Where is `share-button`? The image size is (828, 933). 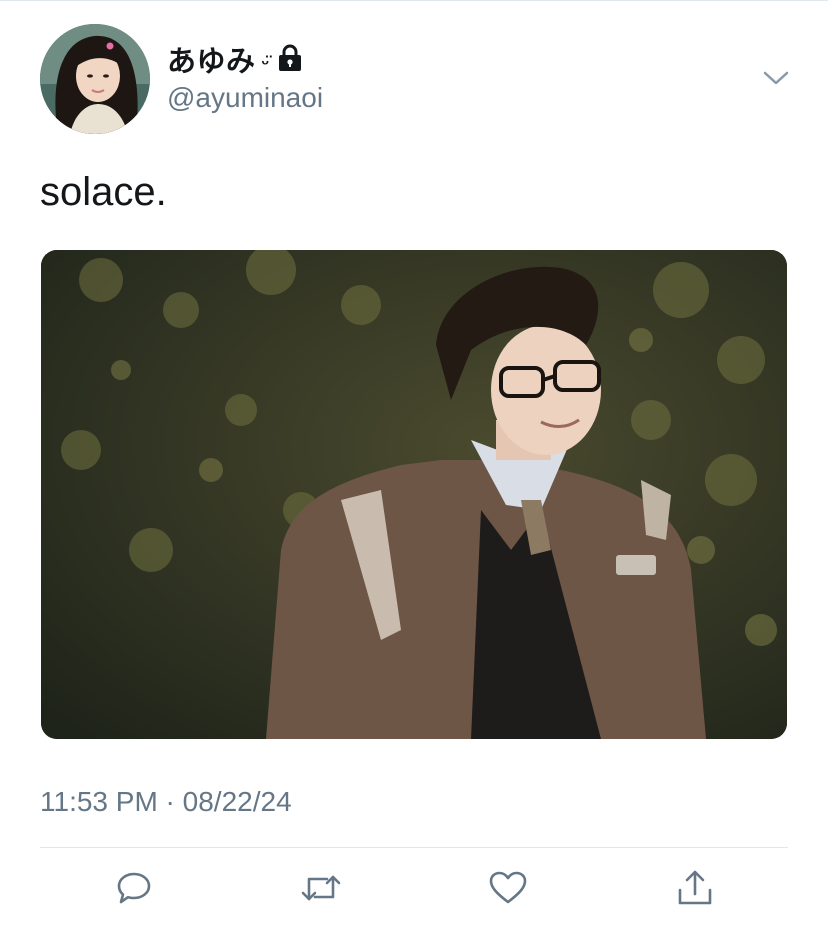 share-button is located at coordinates (695, 890).